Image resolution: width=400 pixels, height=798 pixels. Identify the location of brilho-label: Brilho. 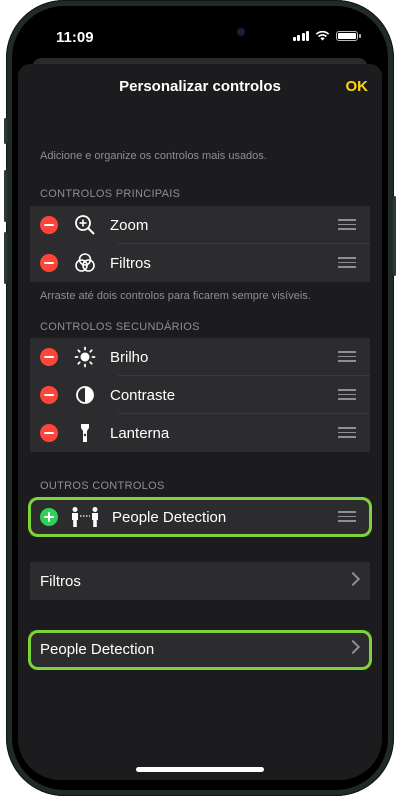
(129, 357).